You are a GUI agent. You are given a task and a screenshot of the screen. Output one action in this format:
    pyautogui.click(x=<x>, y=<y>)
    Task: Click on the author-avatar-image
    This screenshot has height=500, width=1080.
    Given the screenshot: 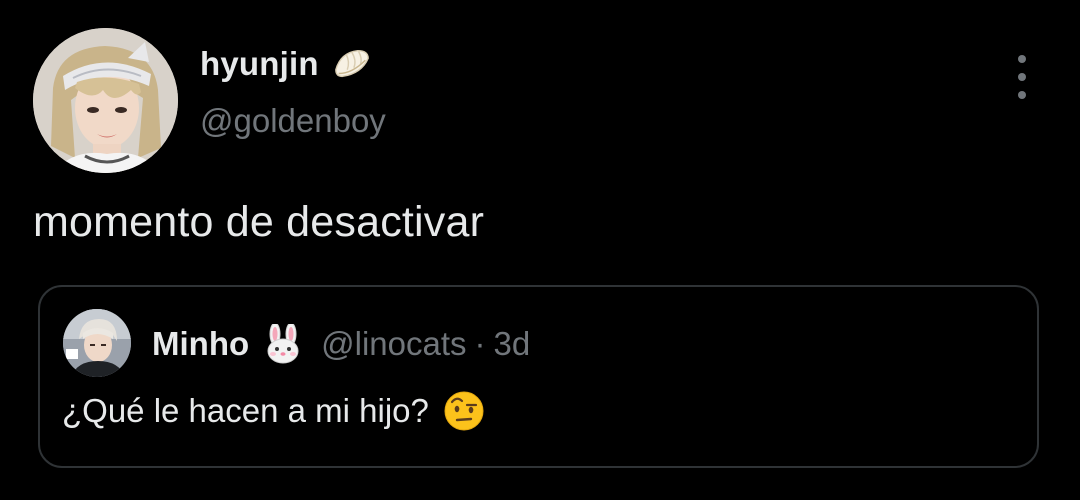 What is the action you would take?
    pyautogui.click(x=105, y=100)
    